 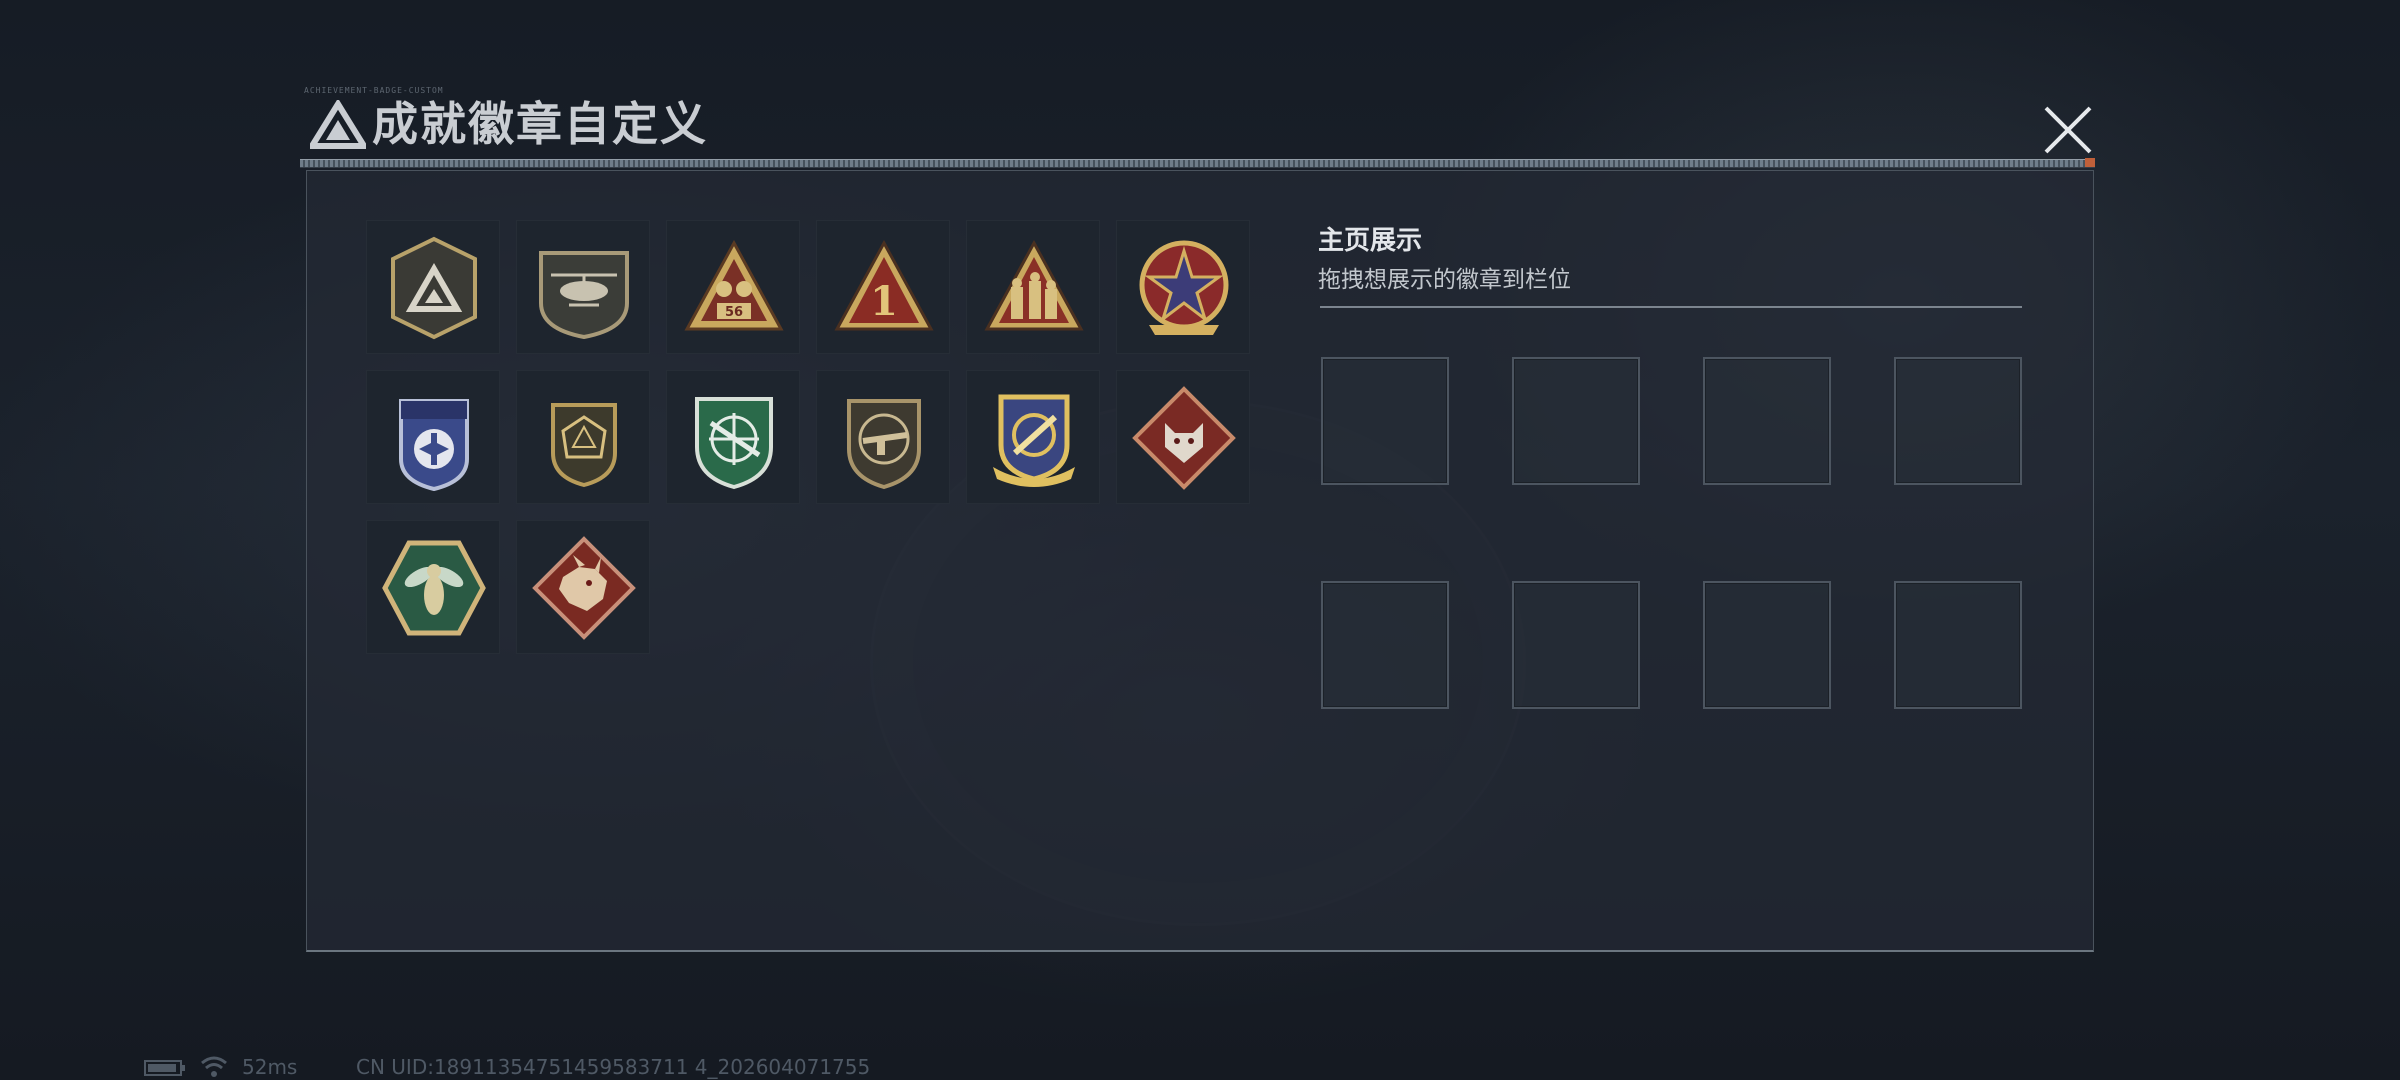 I want to click on logo-triangle-badge-icon, so click(x=434, y=288).